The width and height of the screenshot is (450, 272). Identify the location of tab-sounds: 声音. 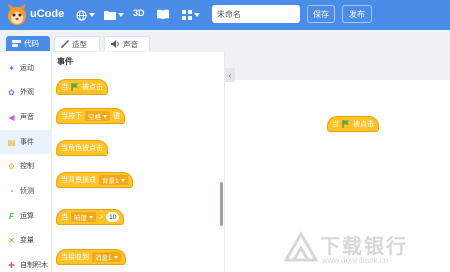
(127, 43).